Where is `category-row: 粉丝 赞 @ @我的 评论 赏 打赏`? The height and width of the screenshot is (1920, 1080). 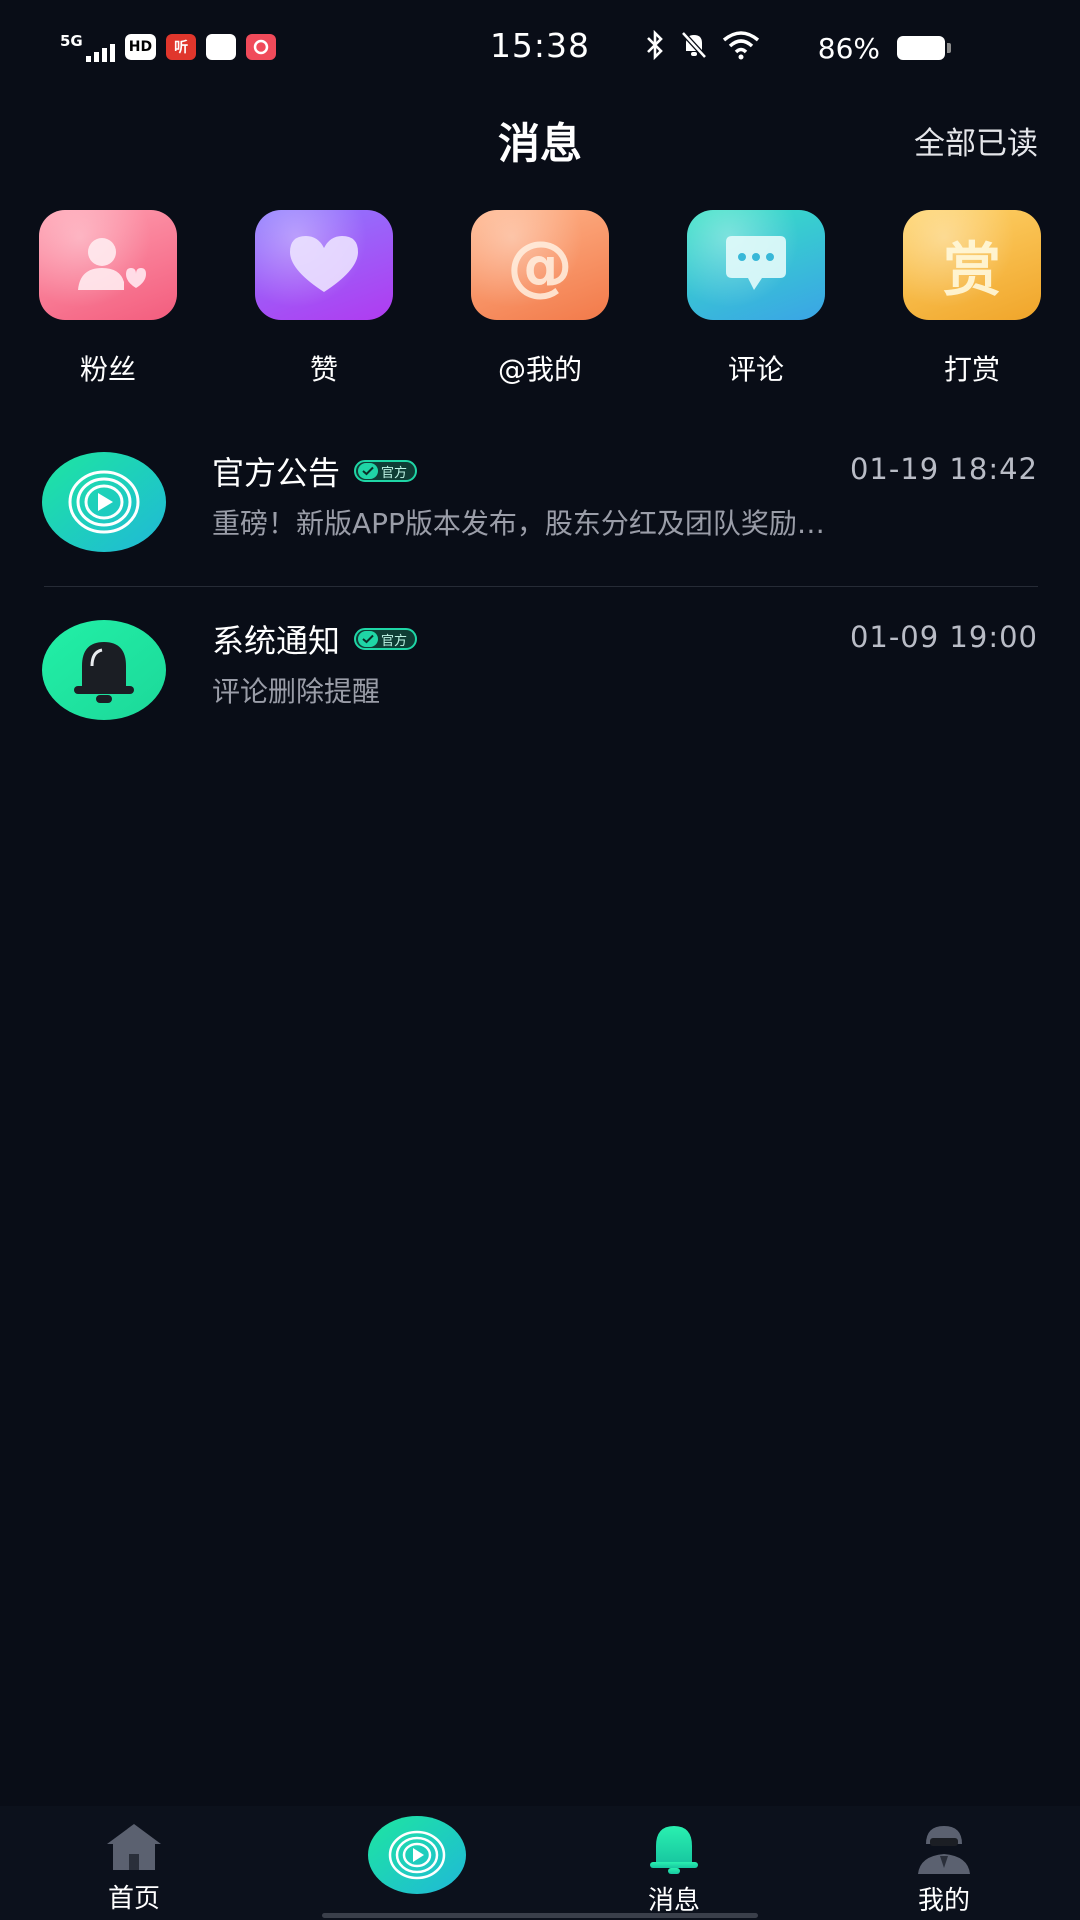
category-row: 粉丝 赞 @ @我的 评论 赏 打赏 is located at coordinates (540, 300).